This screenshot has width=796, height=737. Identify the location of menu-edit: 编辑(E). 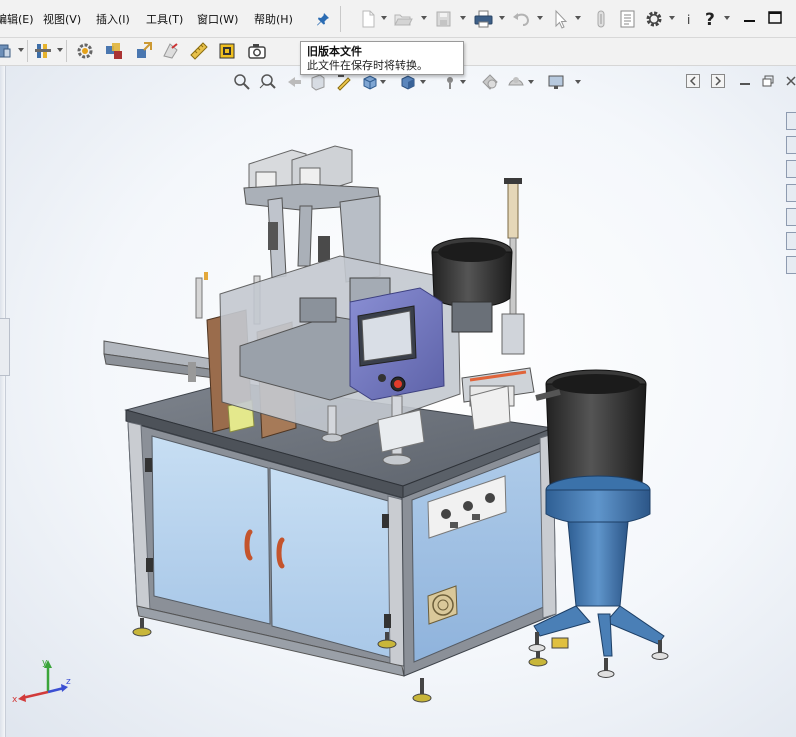
(17, 19).